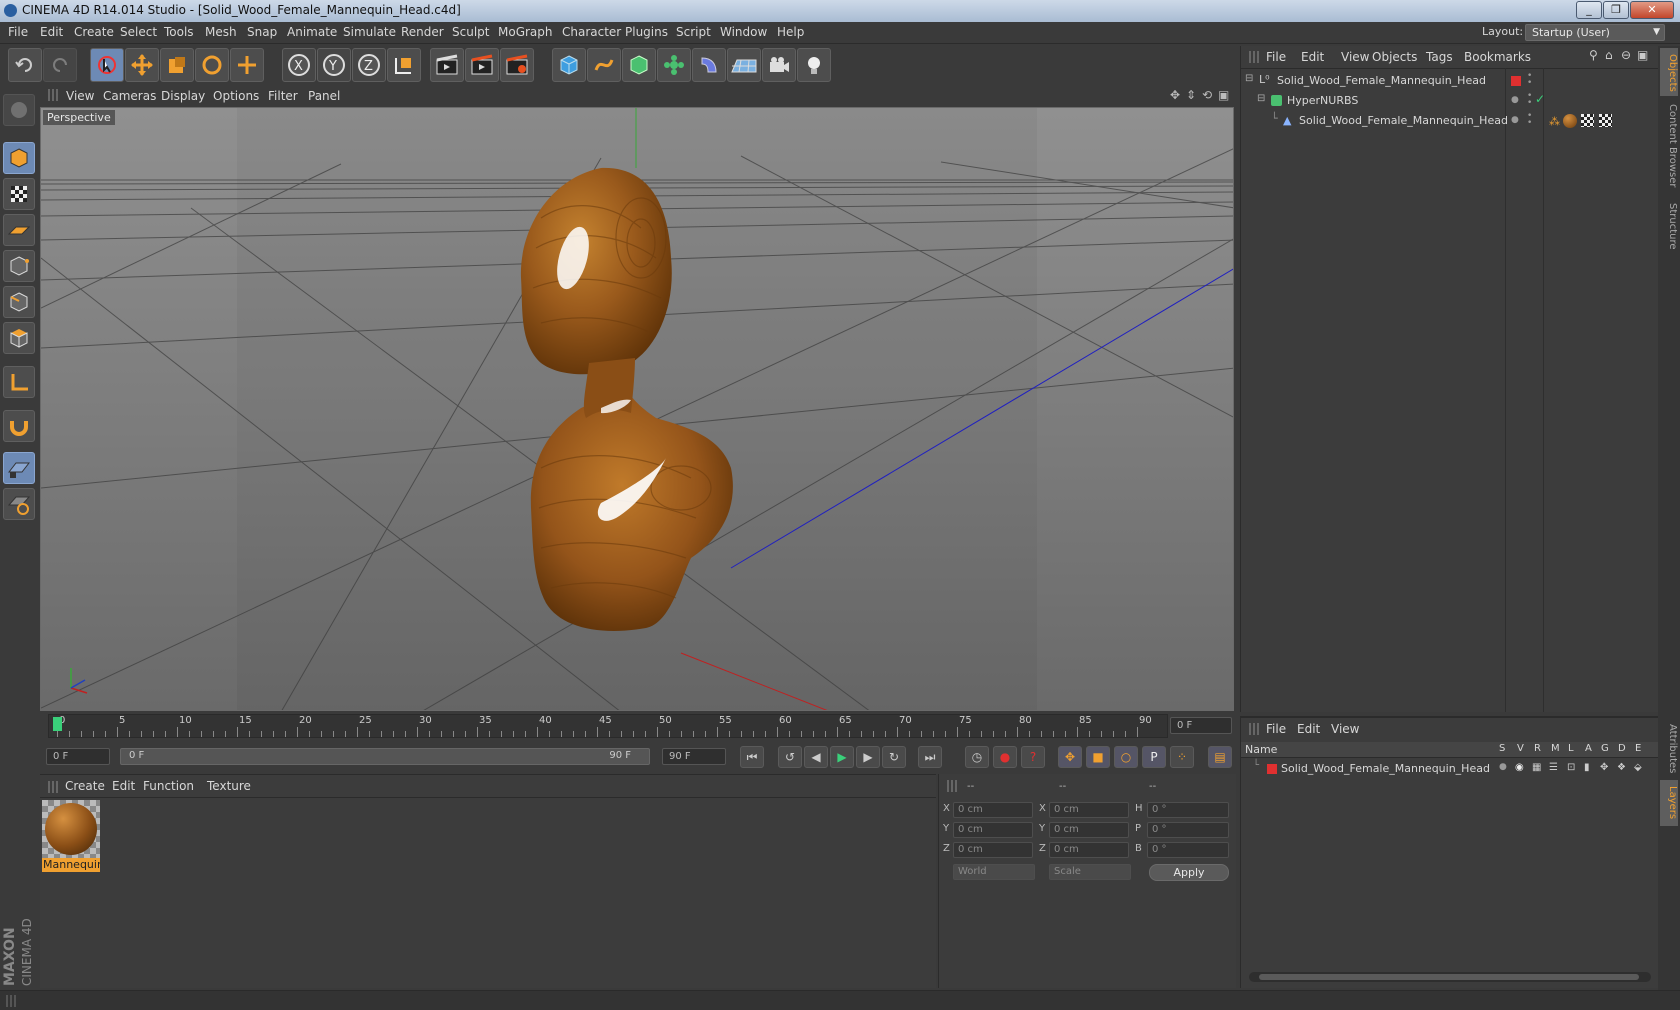  I want to click on size-mode-dropdown: Scale, so click(1090, 872).